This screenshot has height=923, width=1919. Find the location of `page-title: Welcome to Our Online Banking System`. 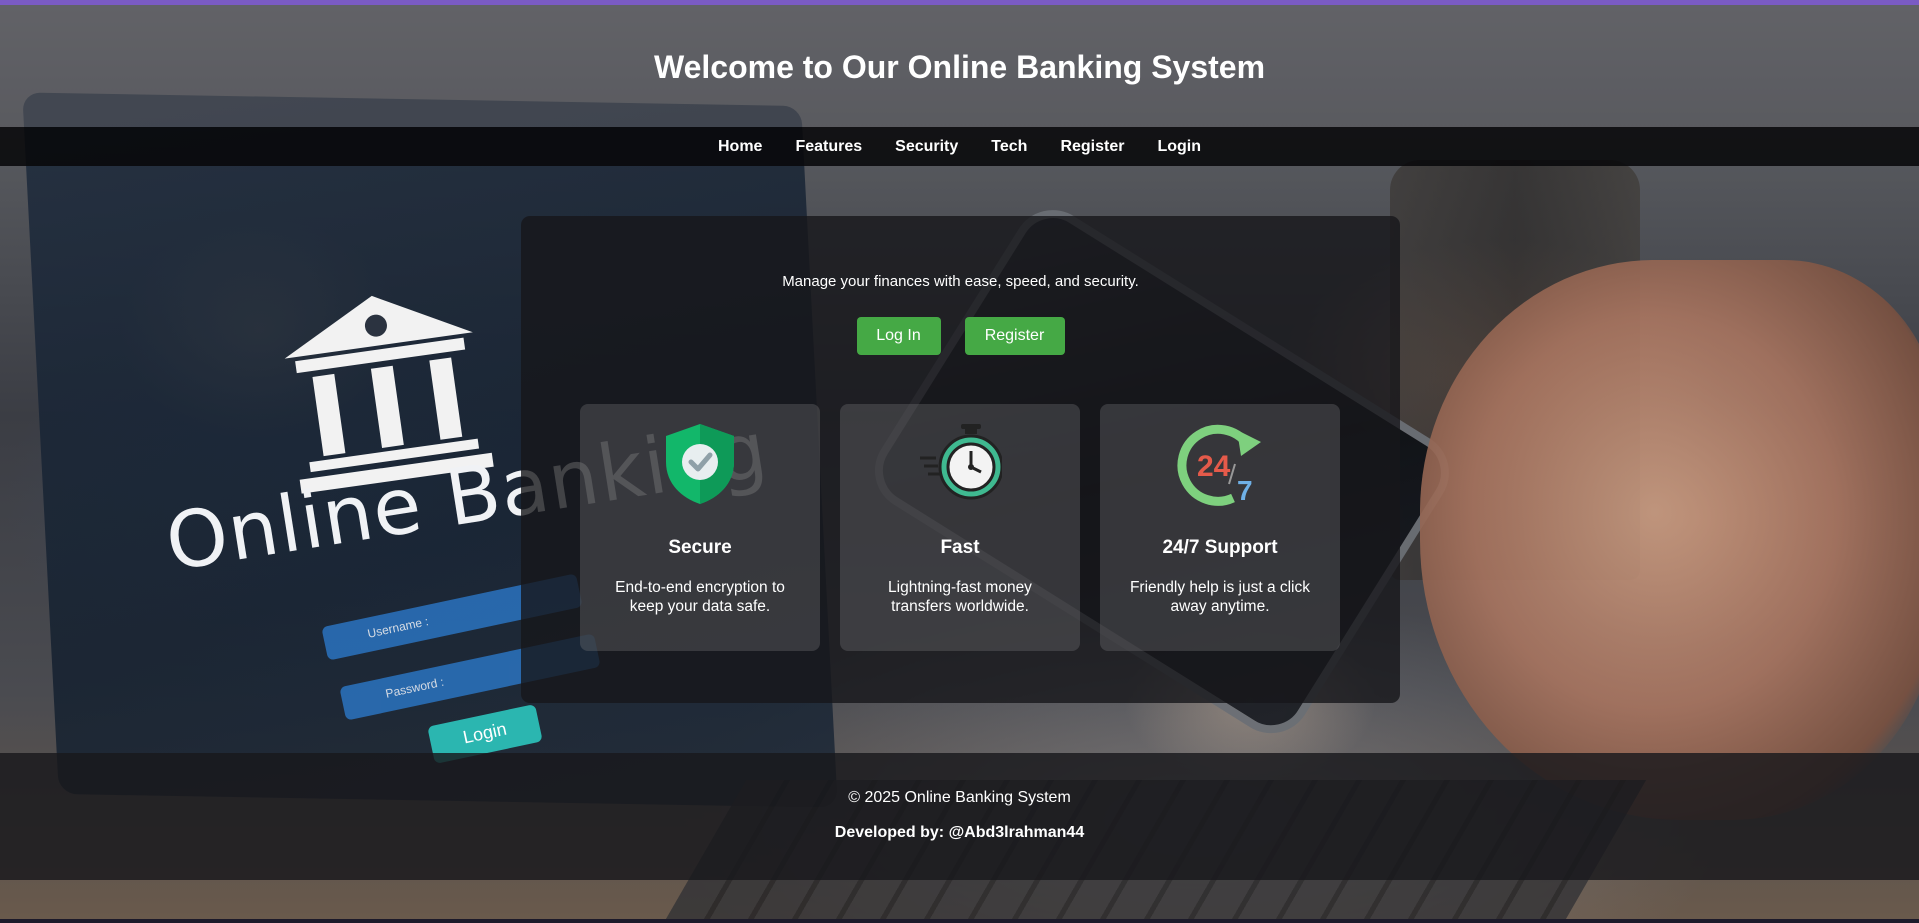

page-title: Welcome to Our Online Banking System is located at coordinates (959, 67).